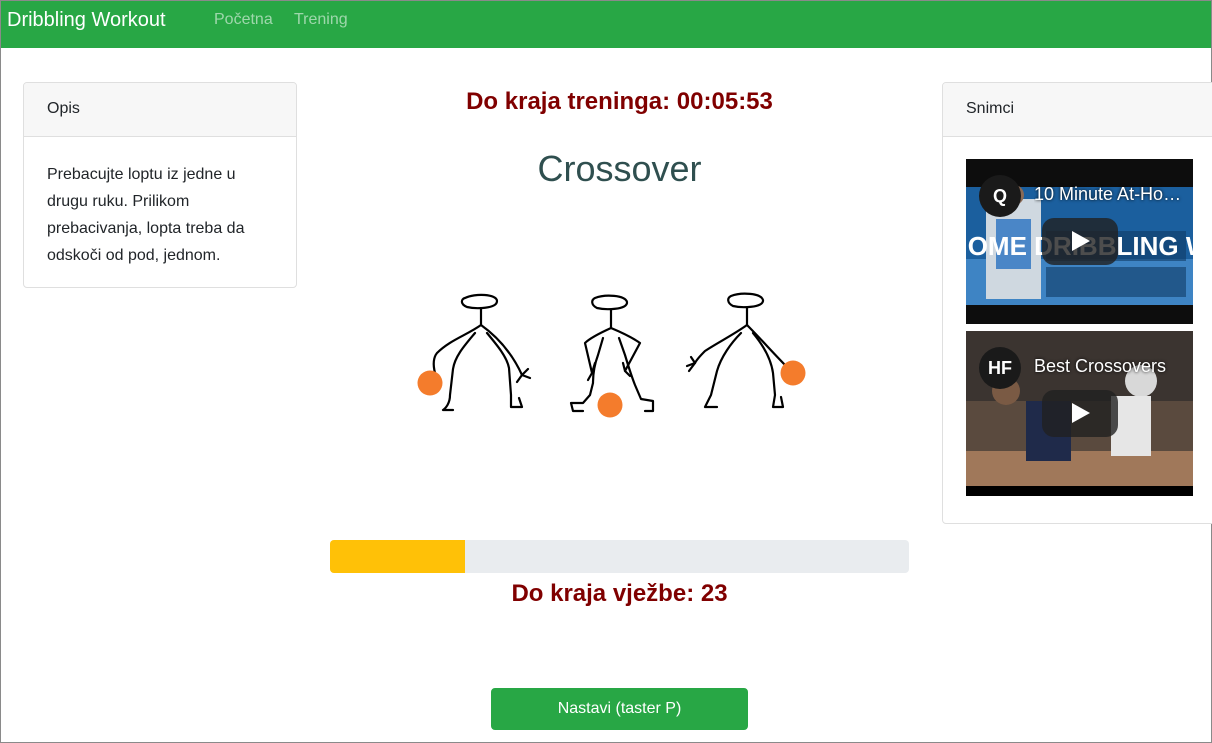 The height and width of the screenshot is (743, 1212). I want to click on brand-link: Dribbling Workout, so click(86, 20).